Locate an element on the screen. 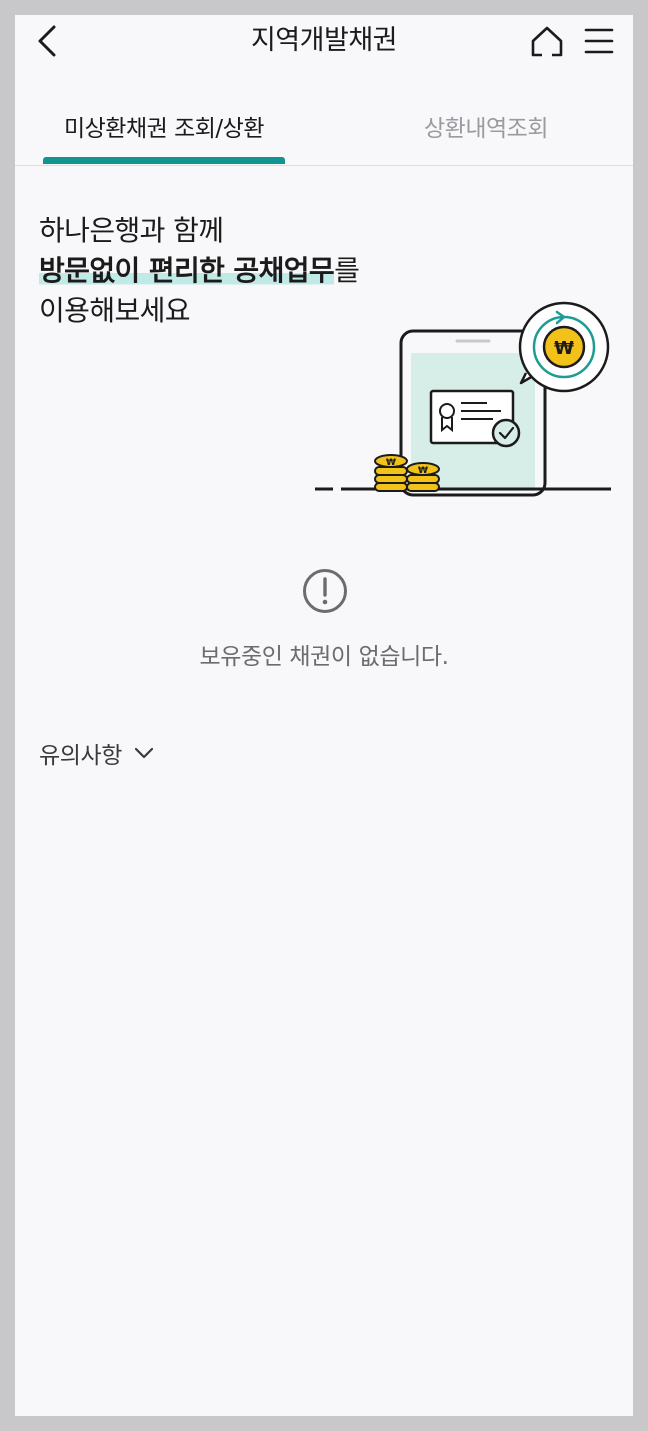 The image size is (648, 1431). notice-toggle: 유의사항 is located at coordinates (97, 753).